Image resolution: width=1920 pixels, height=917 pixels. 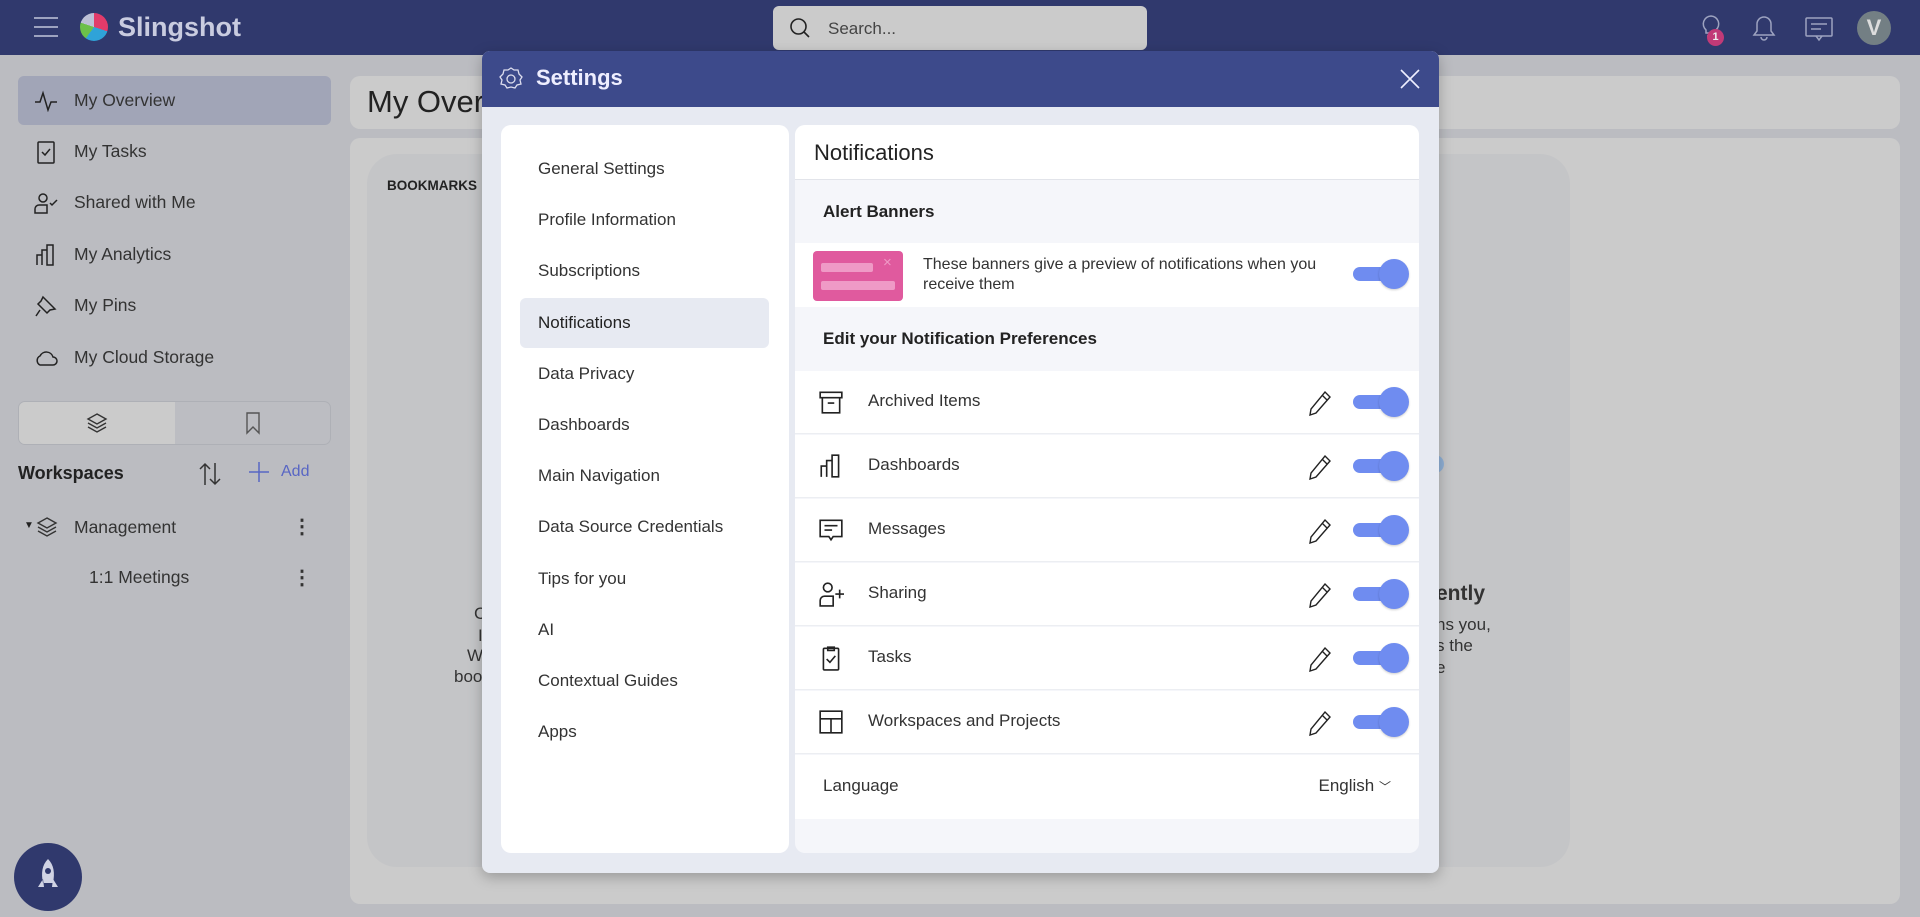 What do you see at coordinates (644, 579) in the screenshot?
I see `settings-nav-tips-for-you: Tips for you` at bounding box center [644, 579].